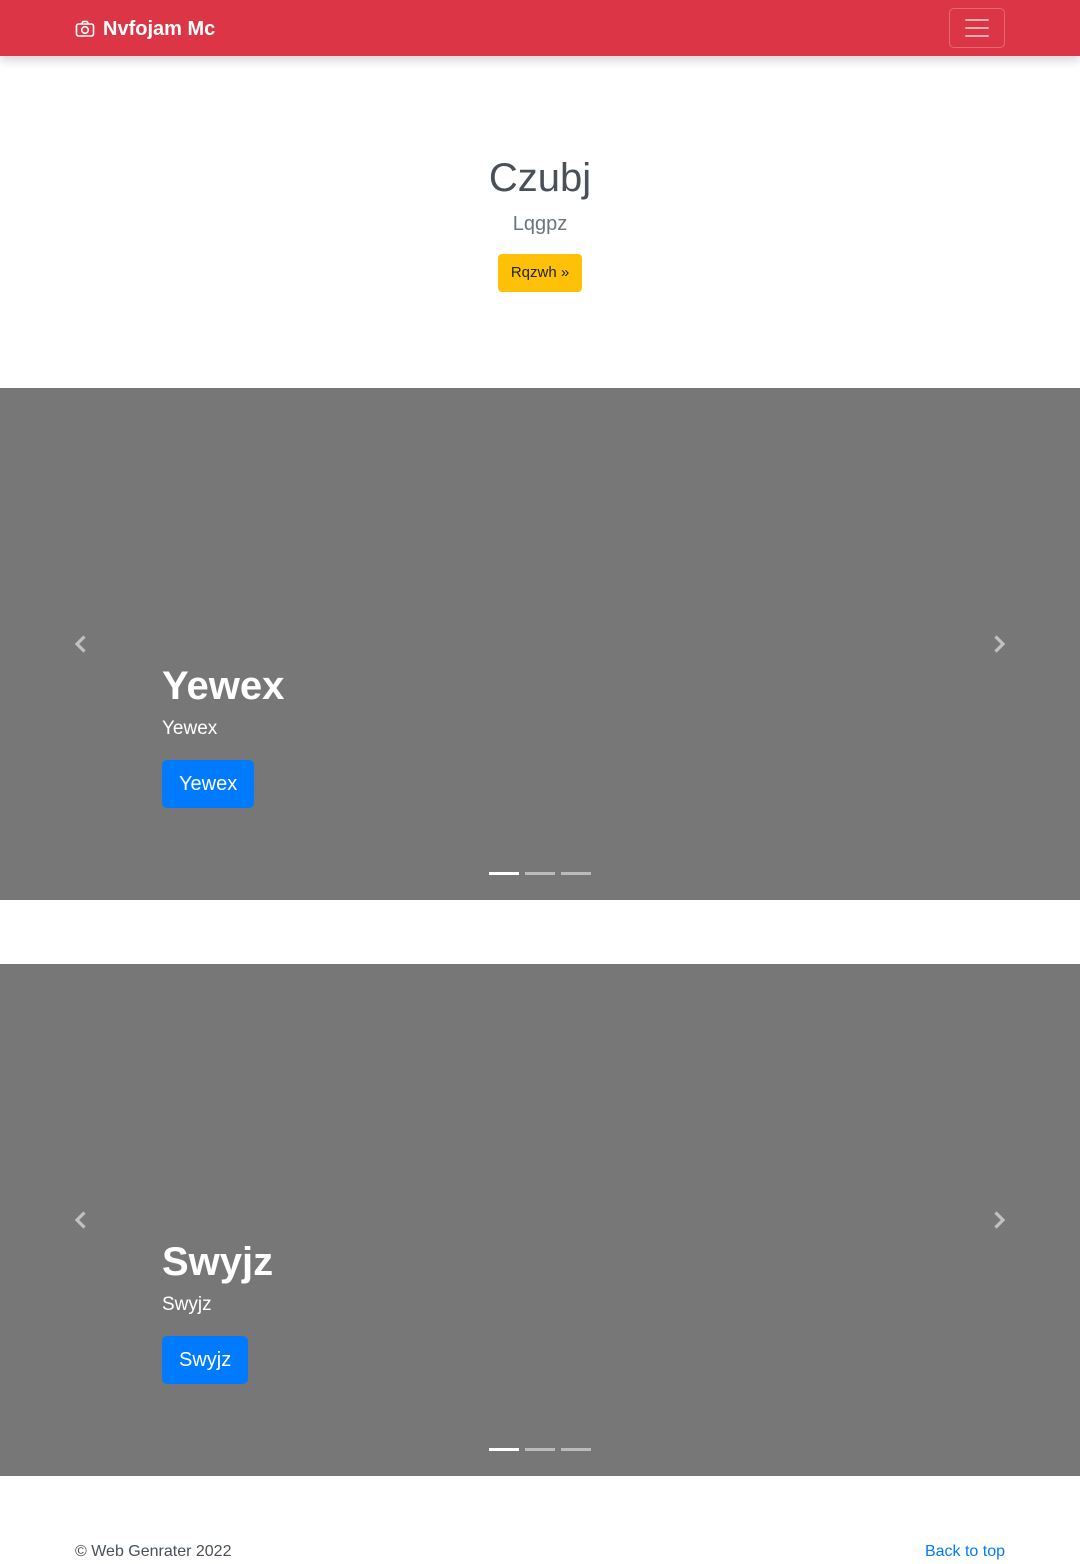 Image resolution: width=1080 pixels, height=1564 pixels. What do you see at coordinates (85, 29) in the screenshot?
I see `camera-icon` at bounding box center [85, 29].